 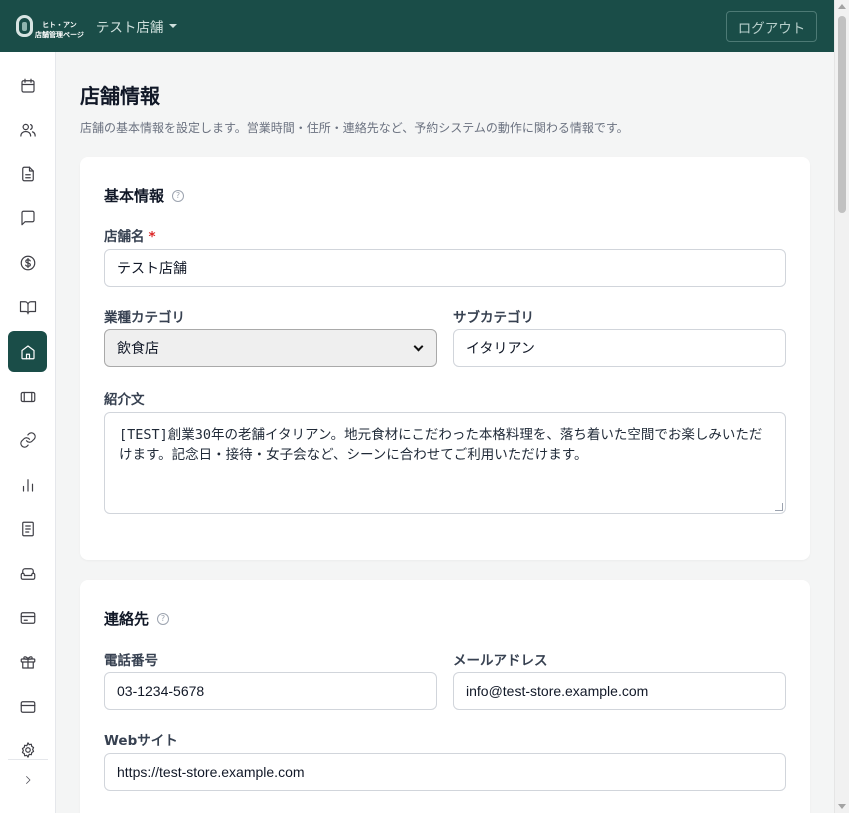 I want to click on store-name-label: 店舗名 *, so click(x=130, y=235).